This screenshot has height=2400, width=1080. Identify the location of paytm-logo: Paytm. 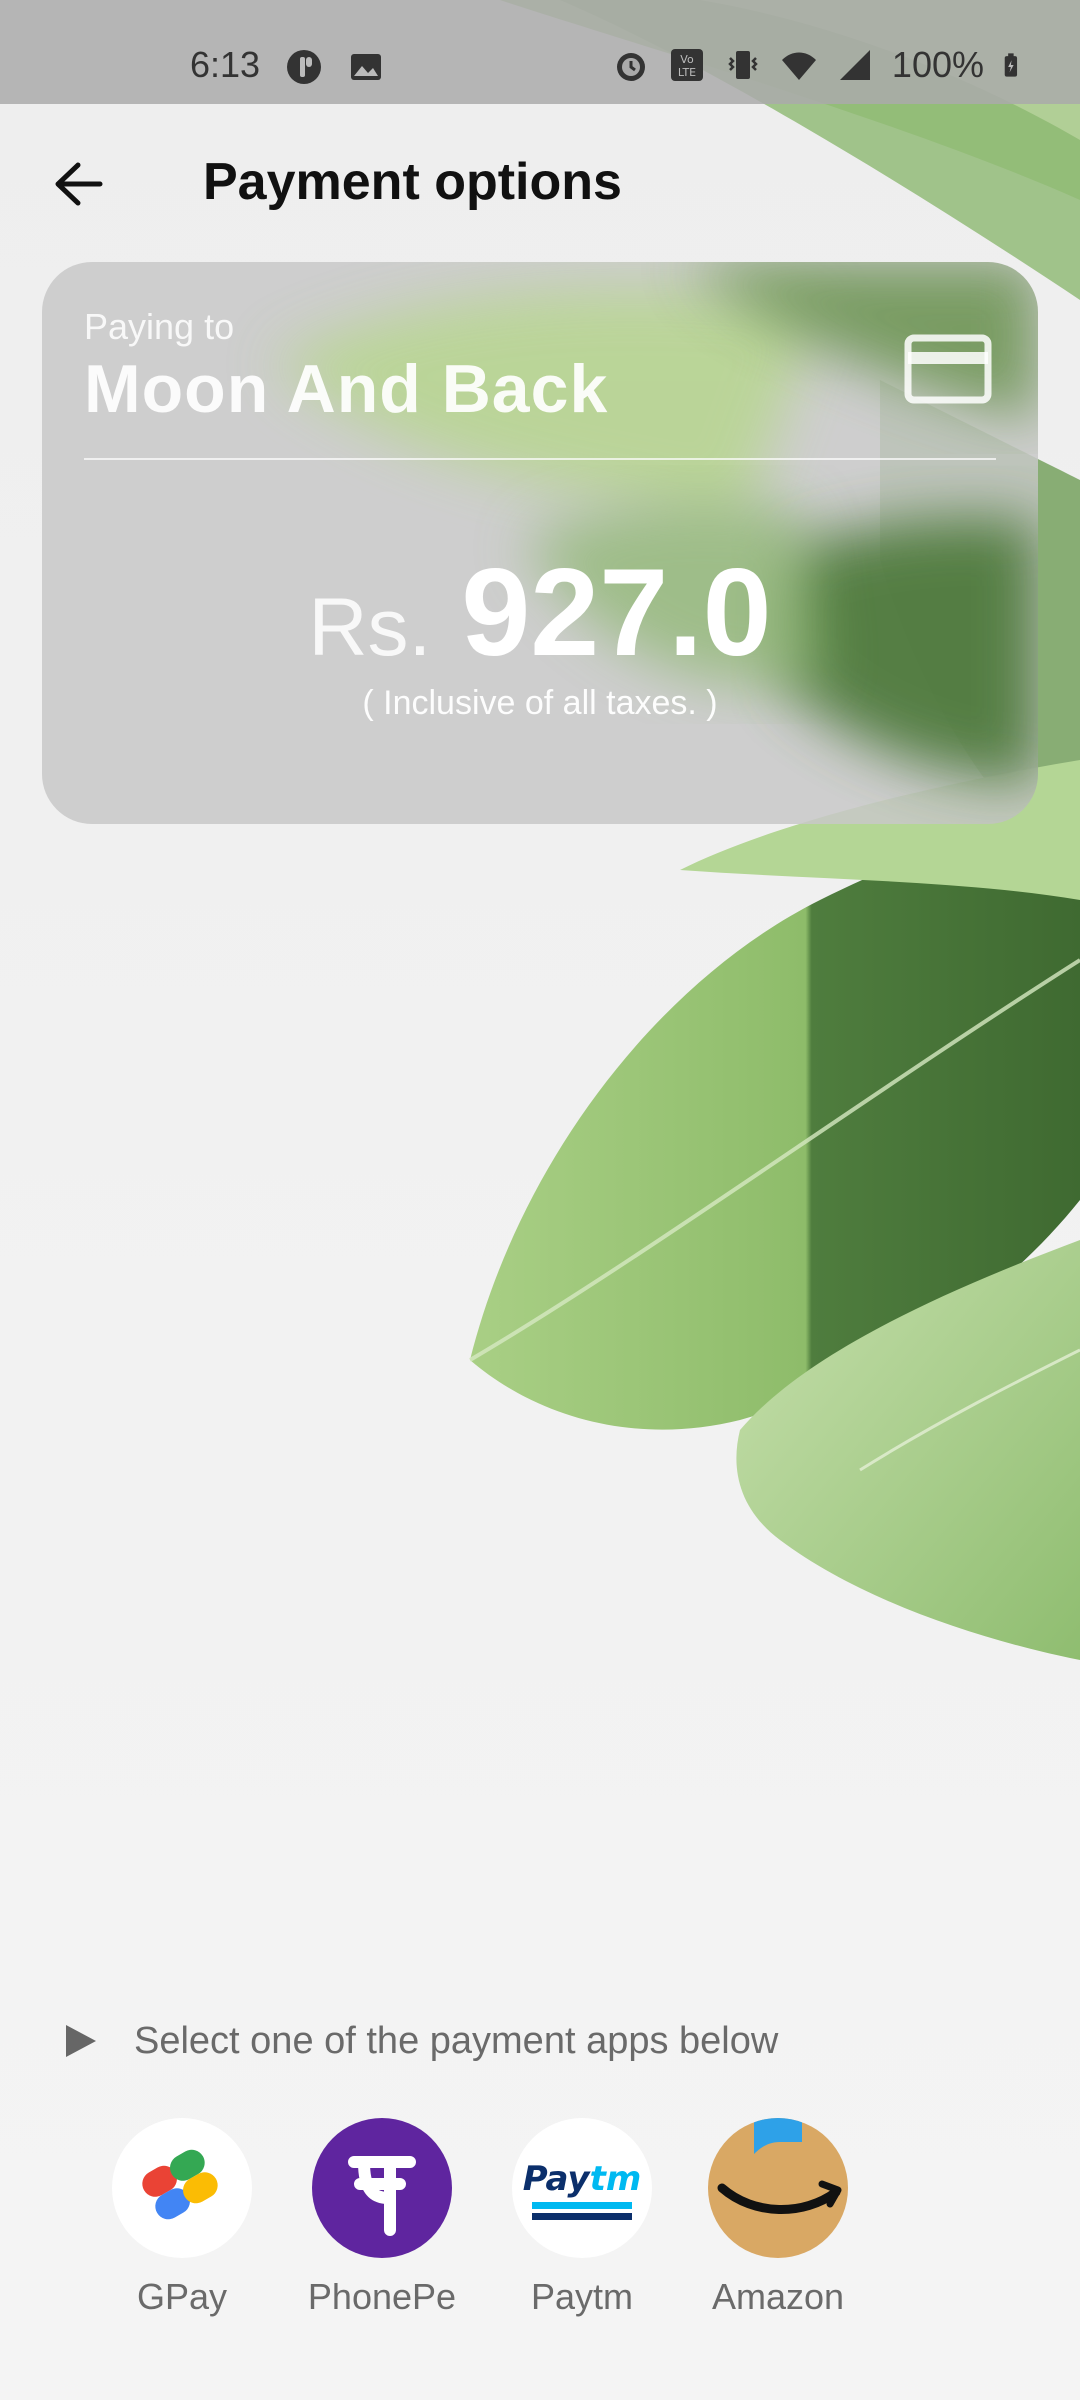
(582, 2188).